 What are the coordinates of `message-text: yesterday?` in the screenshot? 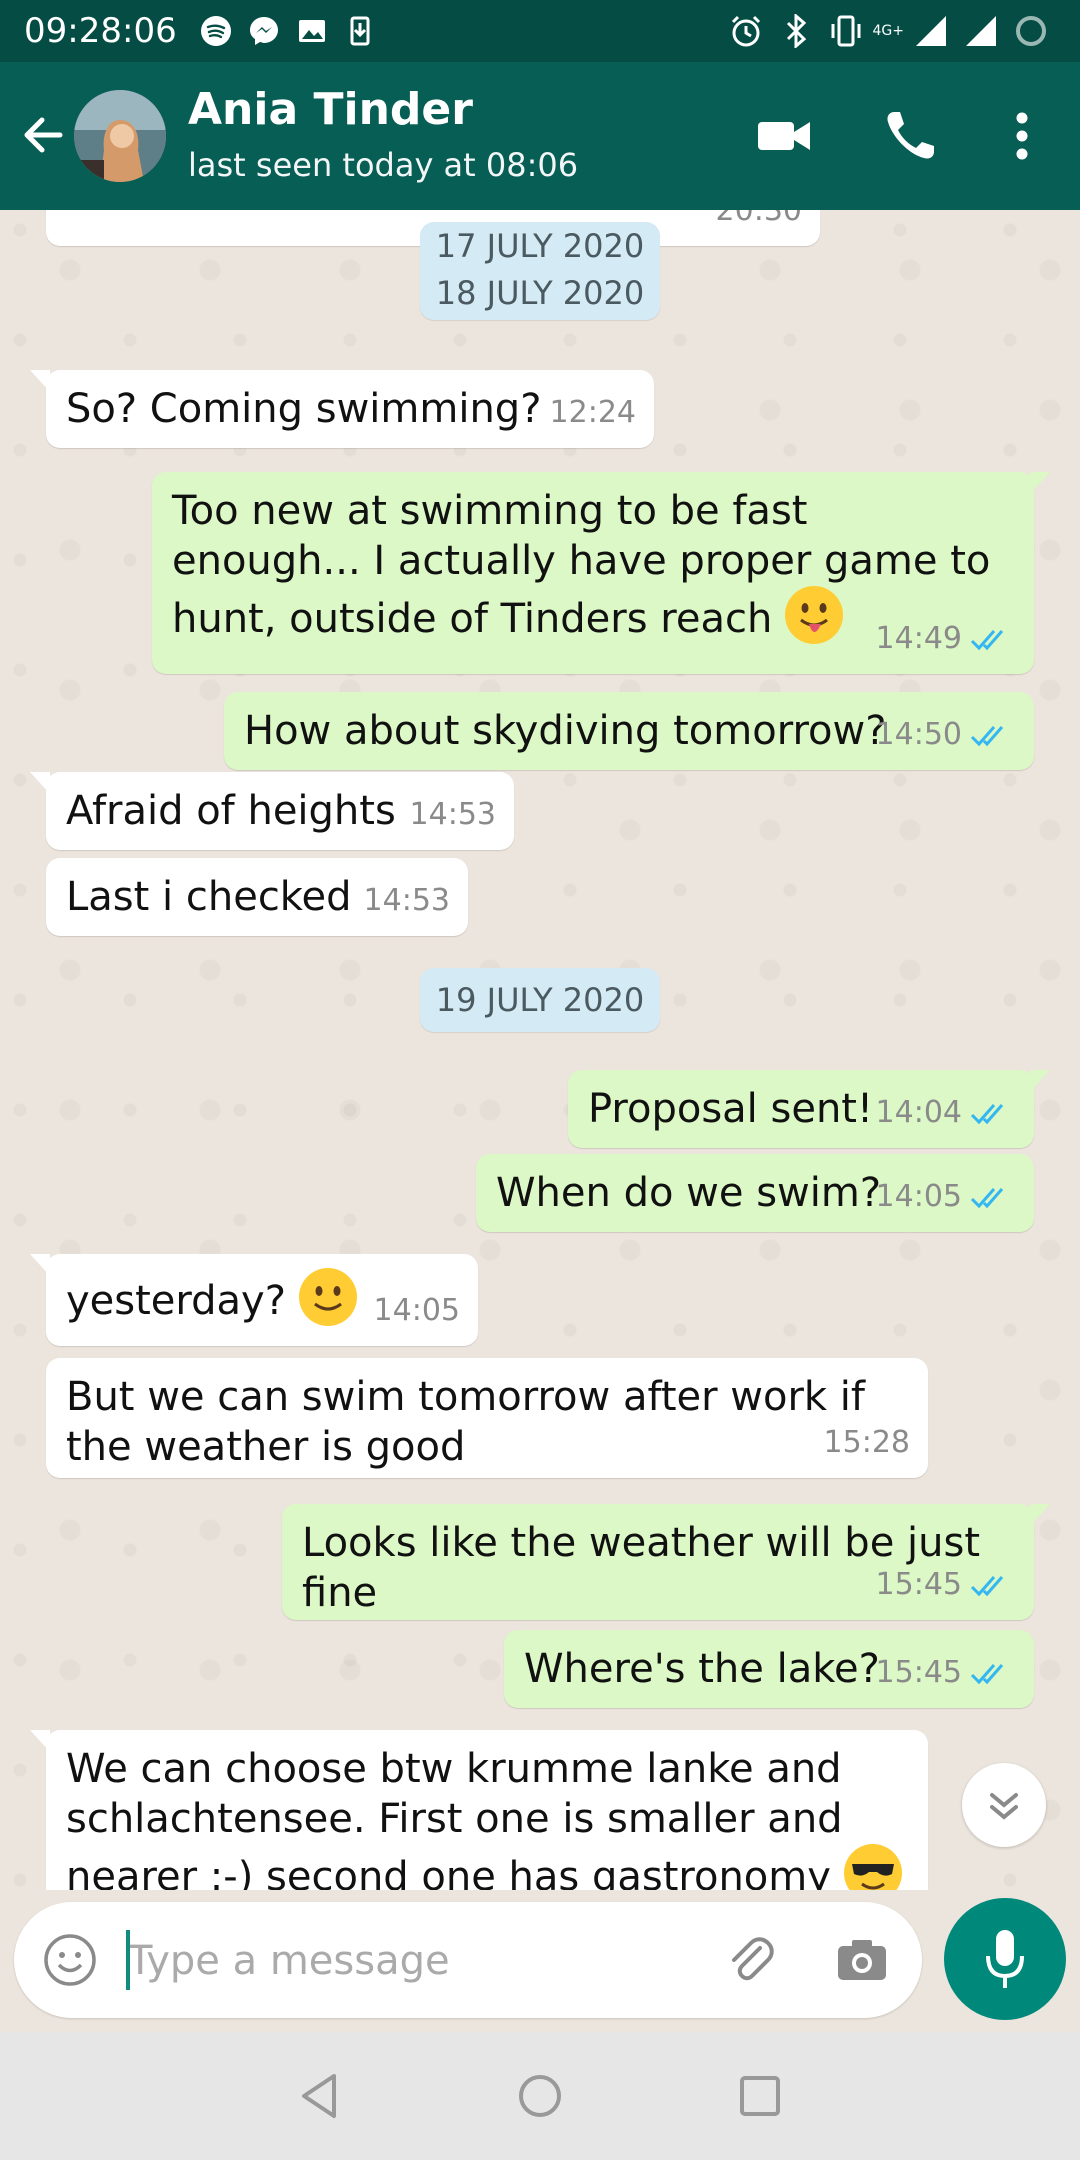 It's located at (176, 1301).